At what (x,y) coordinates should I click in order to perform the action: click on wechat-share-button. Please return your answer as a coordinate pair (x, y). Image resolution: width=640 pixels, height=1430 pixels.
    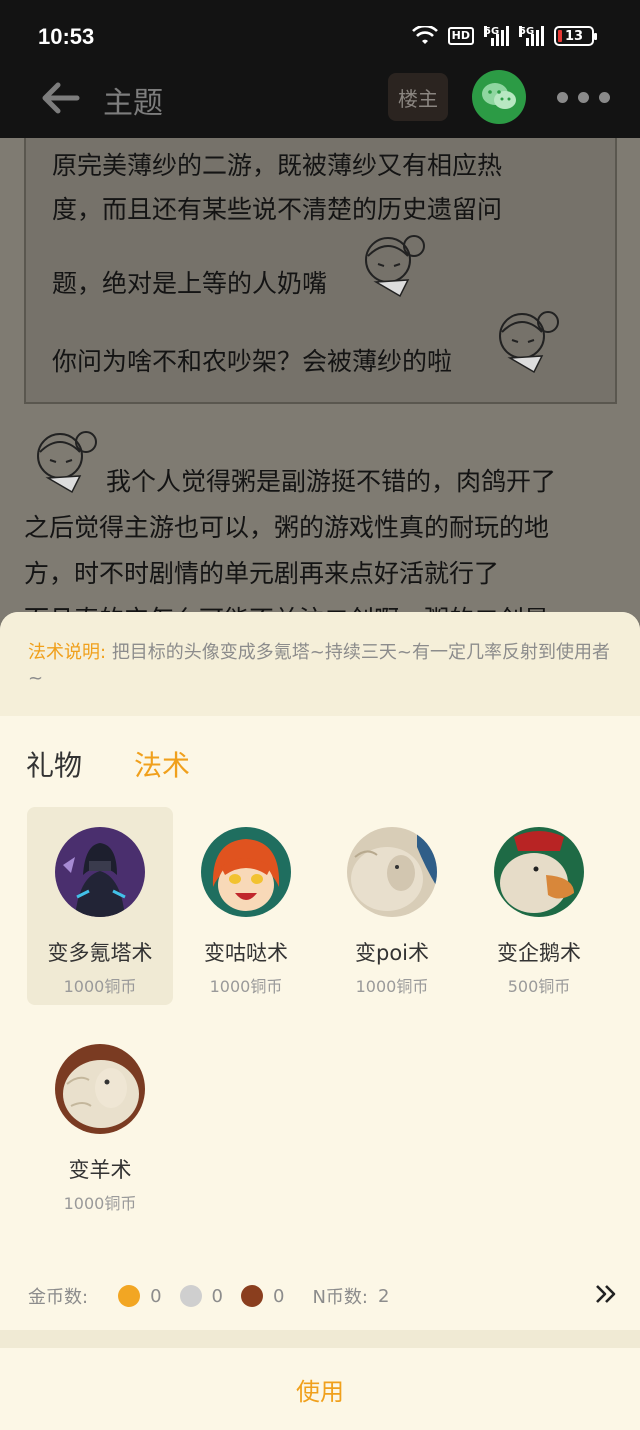
    Looking at the image, I should click on (499, 97).